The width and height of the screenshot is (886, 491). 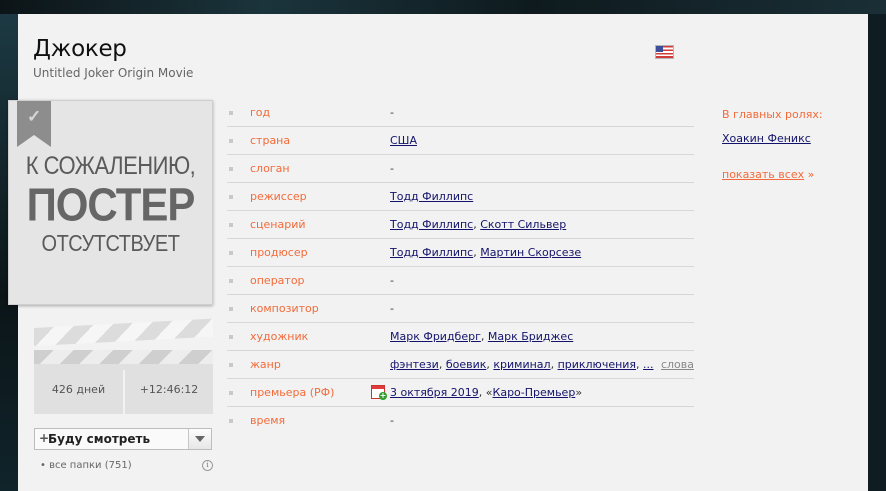 What do you see at coordinates (110, 244) in the screenshot?
I see `poster-text-line3: ОТСУТСТВУЕТ` at bounding box center [110, 244].